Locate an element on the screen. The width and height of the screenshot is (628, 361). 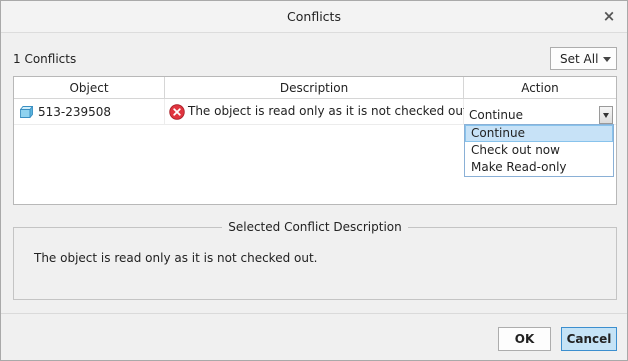
group-title: Selected Conflict Description is located at coordinates (315, 227).